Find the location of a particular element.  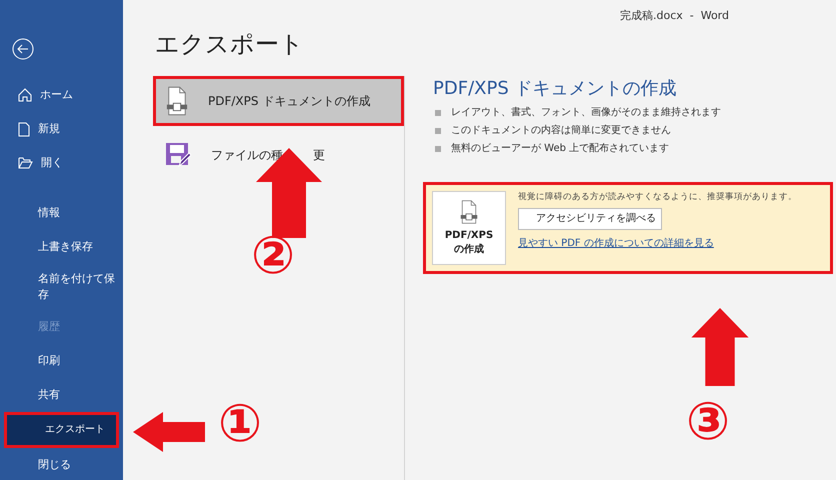

step-number: ① is located at coordinates (240, 424).